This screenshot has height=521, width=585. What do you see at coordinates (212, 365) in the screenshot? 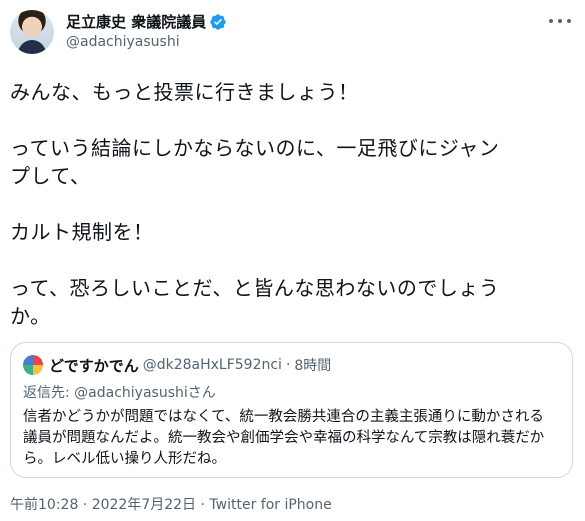
I see `quoted-handle: @dk28aHxLF592nci` at bounding box center [212, 365].